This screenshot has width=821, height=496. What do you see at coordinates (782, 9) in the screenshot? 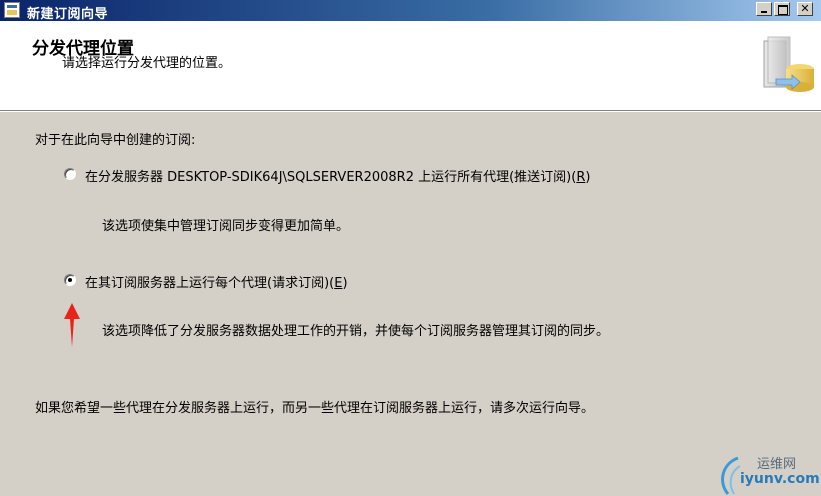
I see `maximize-button` at bounding box center [782, 9].